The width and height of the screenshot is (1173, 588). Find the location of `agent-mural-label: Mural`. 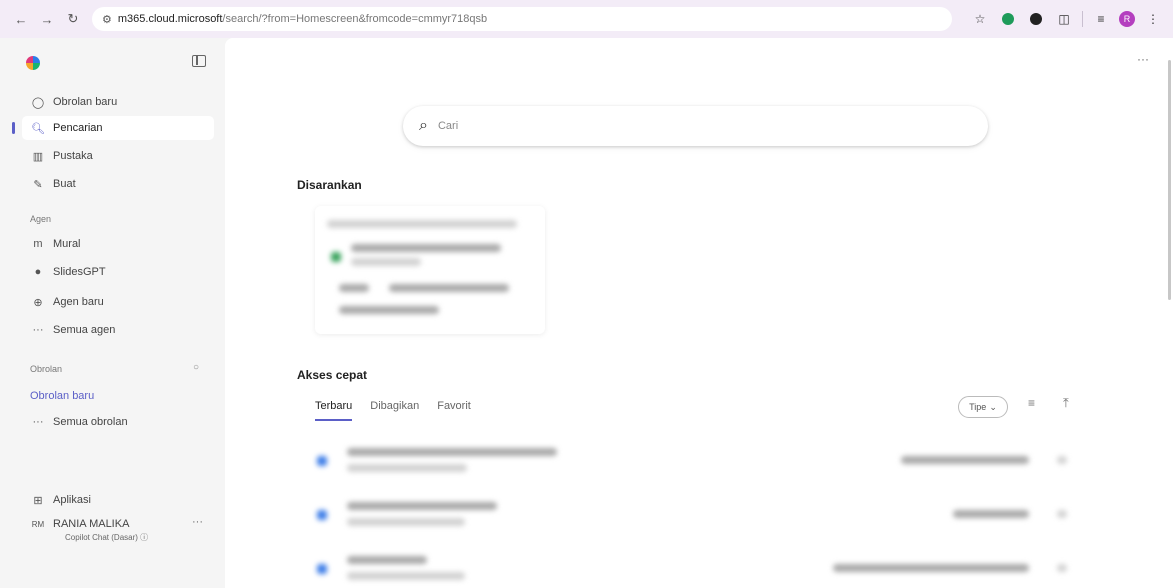

agent-mural-label: Mural is located at coordinates (67, 244).